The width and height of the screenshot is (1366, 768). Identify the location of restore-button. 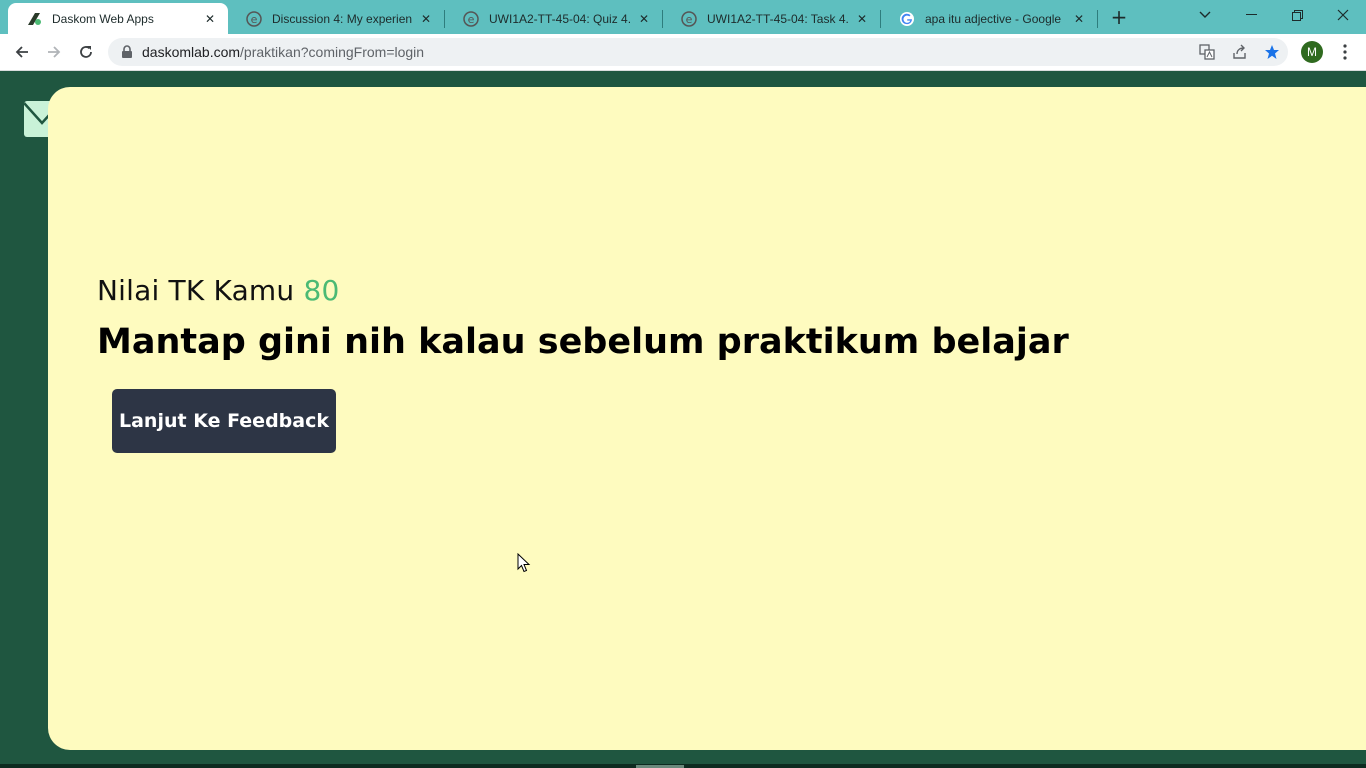
(1297, 15).